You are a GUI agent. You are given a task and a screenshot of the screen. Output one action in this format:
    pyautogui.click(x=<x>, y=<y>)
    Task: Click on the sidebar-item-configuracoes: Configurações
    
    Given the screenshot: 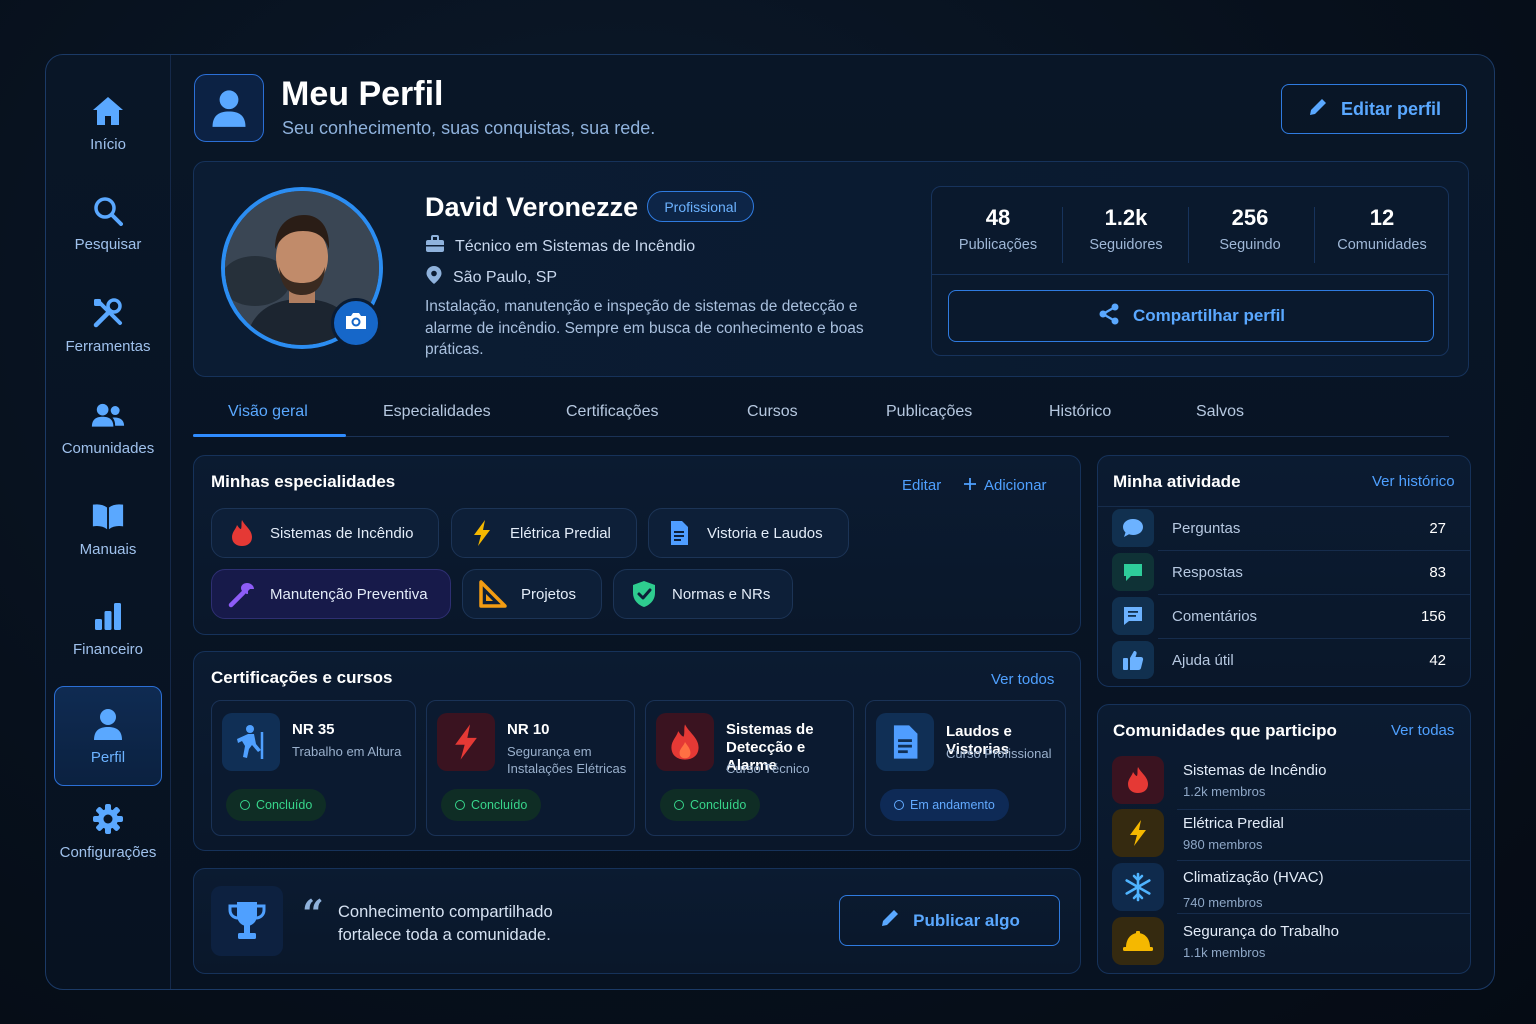 What is the action you would take?
    pyautogui.click(x=108, y=831)
    